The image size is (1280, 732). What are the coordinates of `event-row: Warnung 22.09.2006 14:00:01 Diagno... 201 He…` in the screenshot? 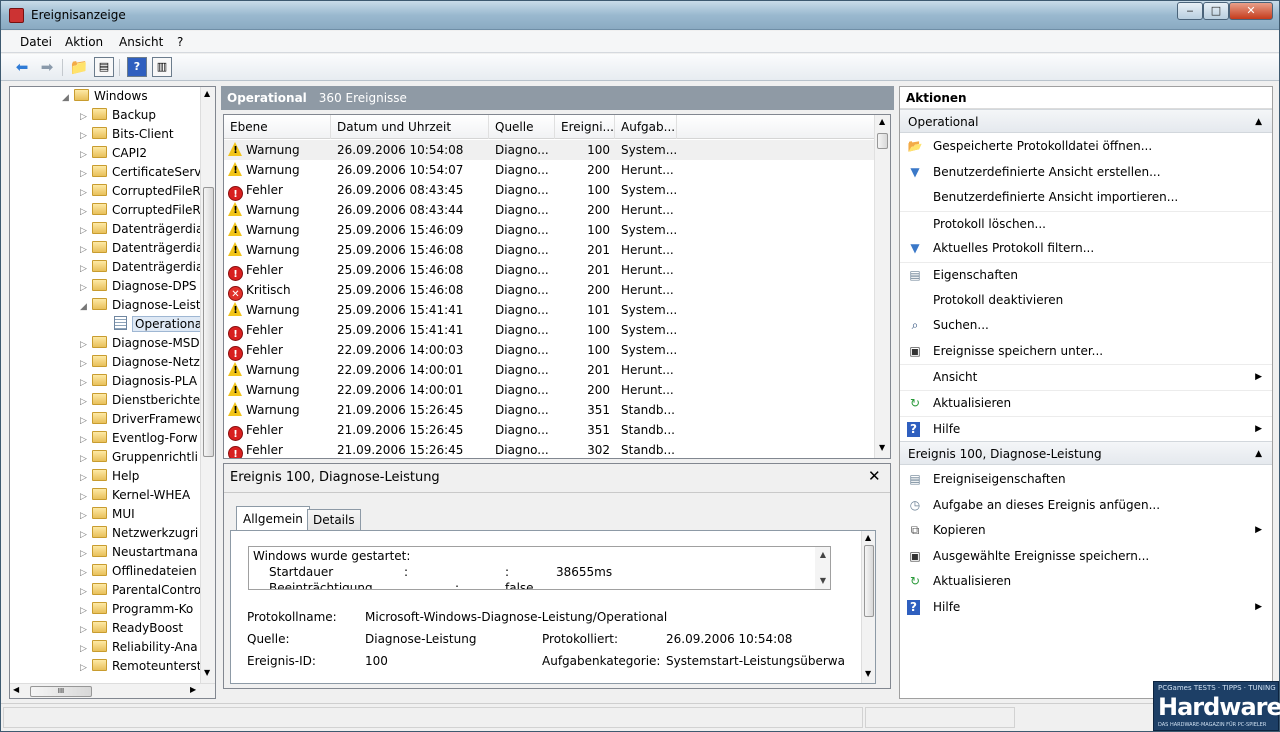 It's located at (549, 370).